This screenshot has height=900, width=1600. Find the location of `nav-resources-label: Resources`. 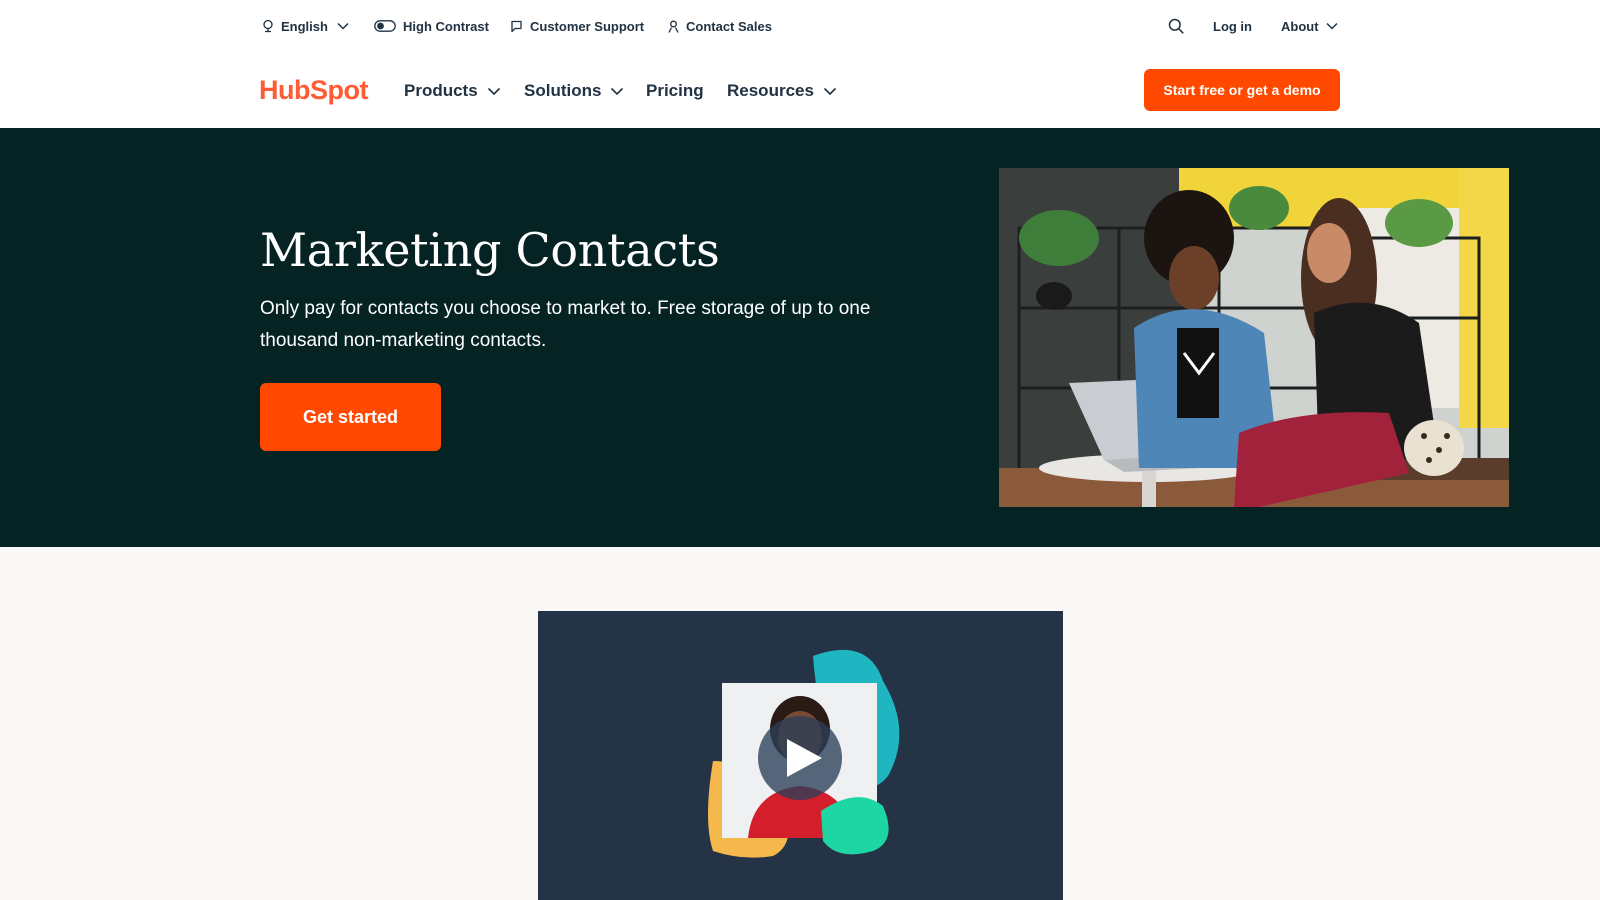

nav-resources-label: Resources is located at coordinates (770, 90).